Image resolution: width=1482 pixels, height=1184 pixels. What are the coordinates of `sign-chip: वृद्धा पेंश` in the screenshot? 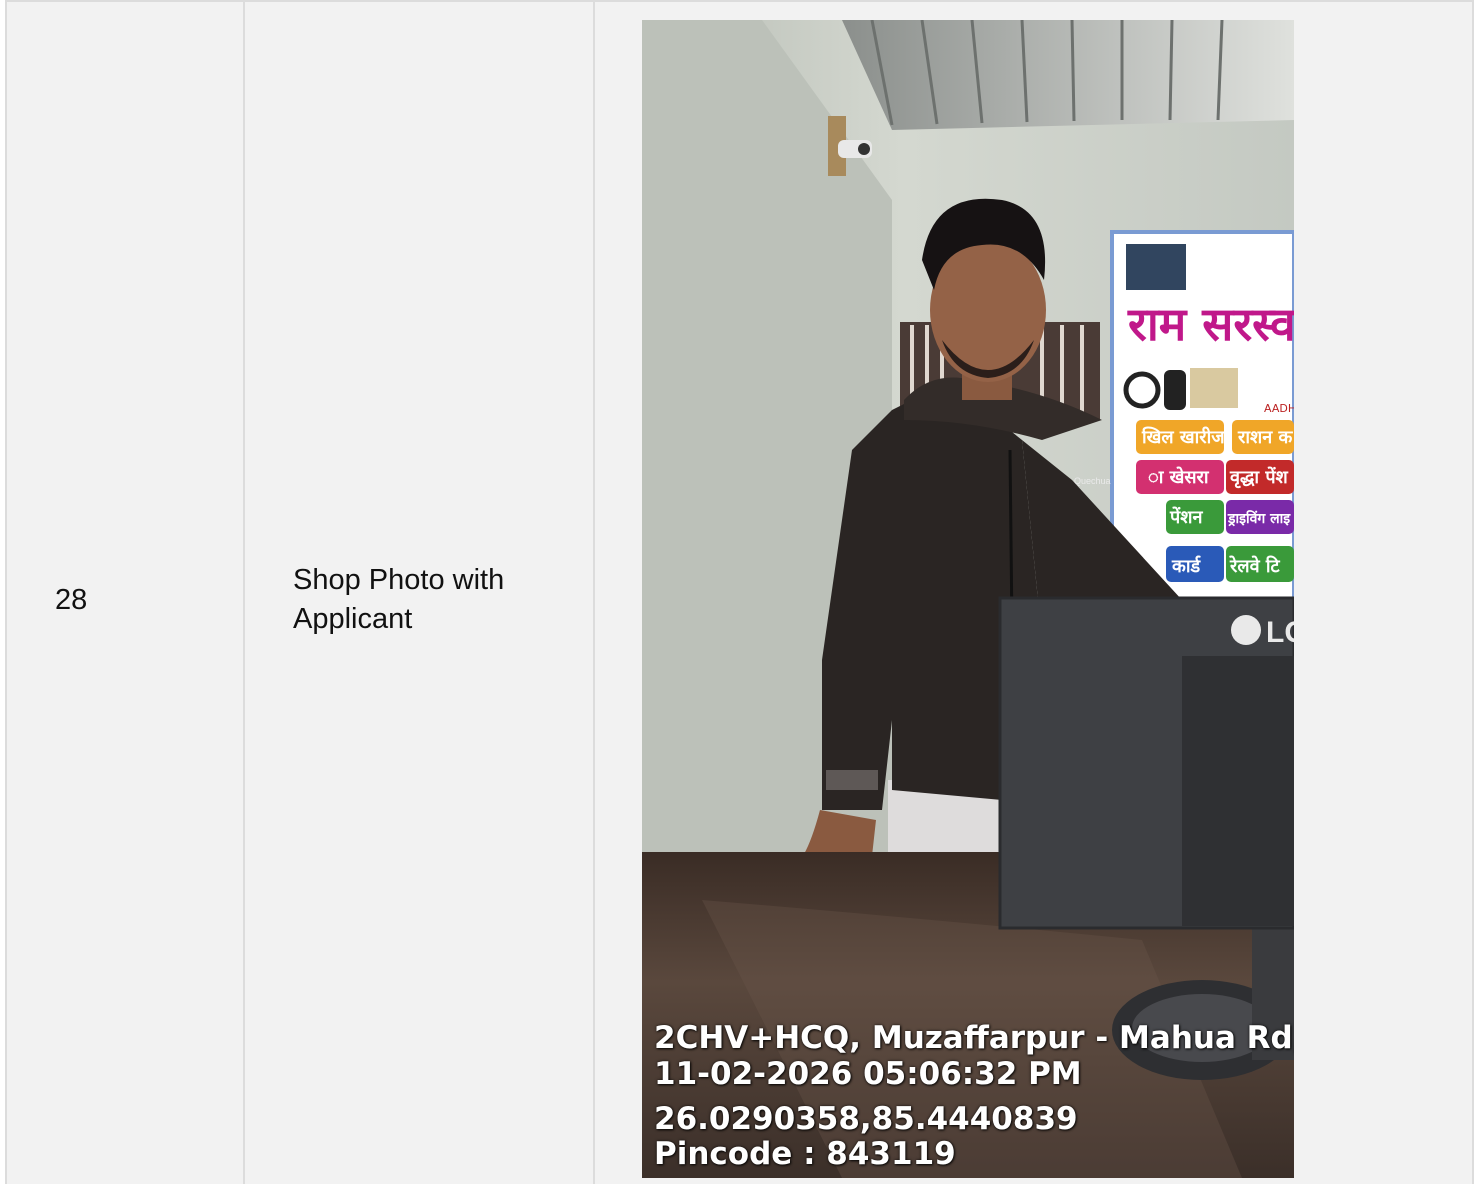 It's located at (1259, 477).